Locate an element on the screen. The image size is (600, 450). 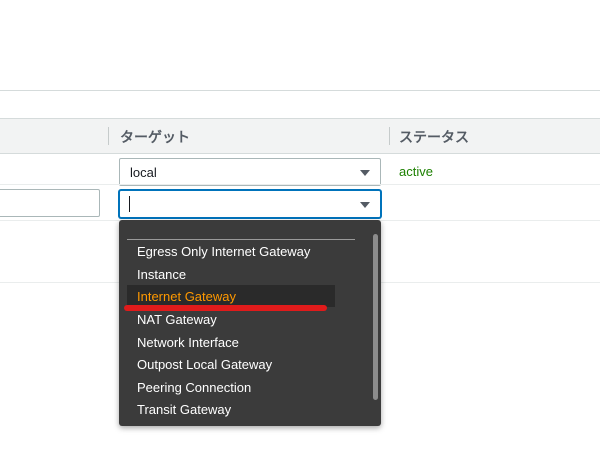
column-header-target: ターゲット is located at coordinates (155, 137).